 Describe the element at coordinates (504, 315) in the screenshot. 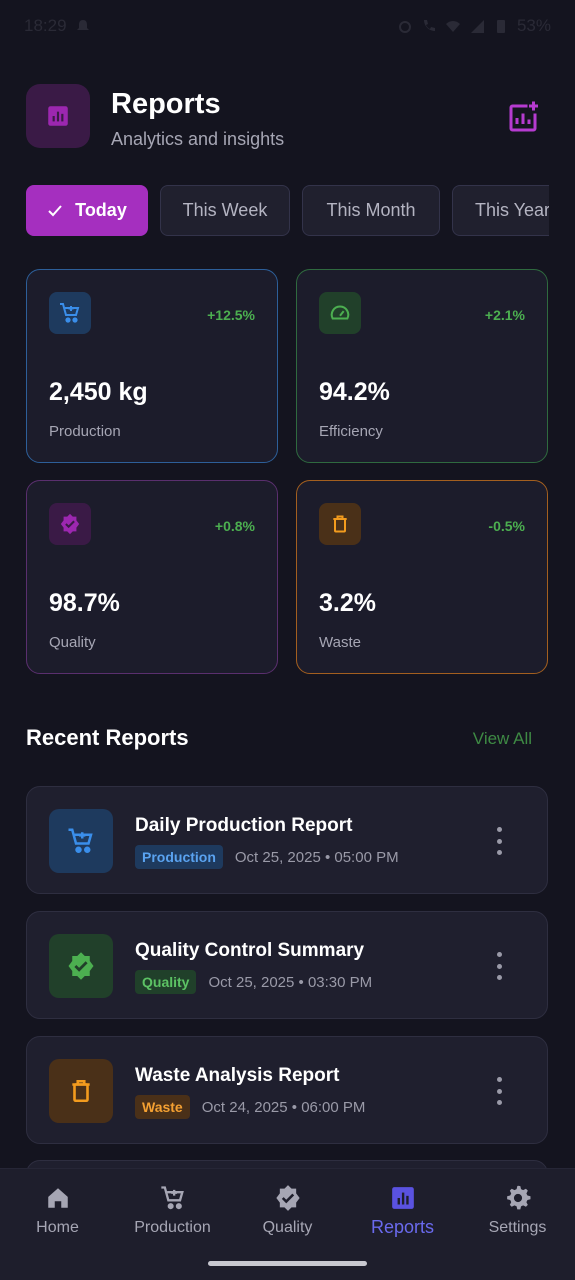

I see `stat-change: +2.1%` at that location.